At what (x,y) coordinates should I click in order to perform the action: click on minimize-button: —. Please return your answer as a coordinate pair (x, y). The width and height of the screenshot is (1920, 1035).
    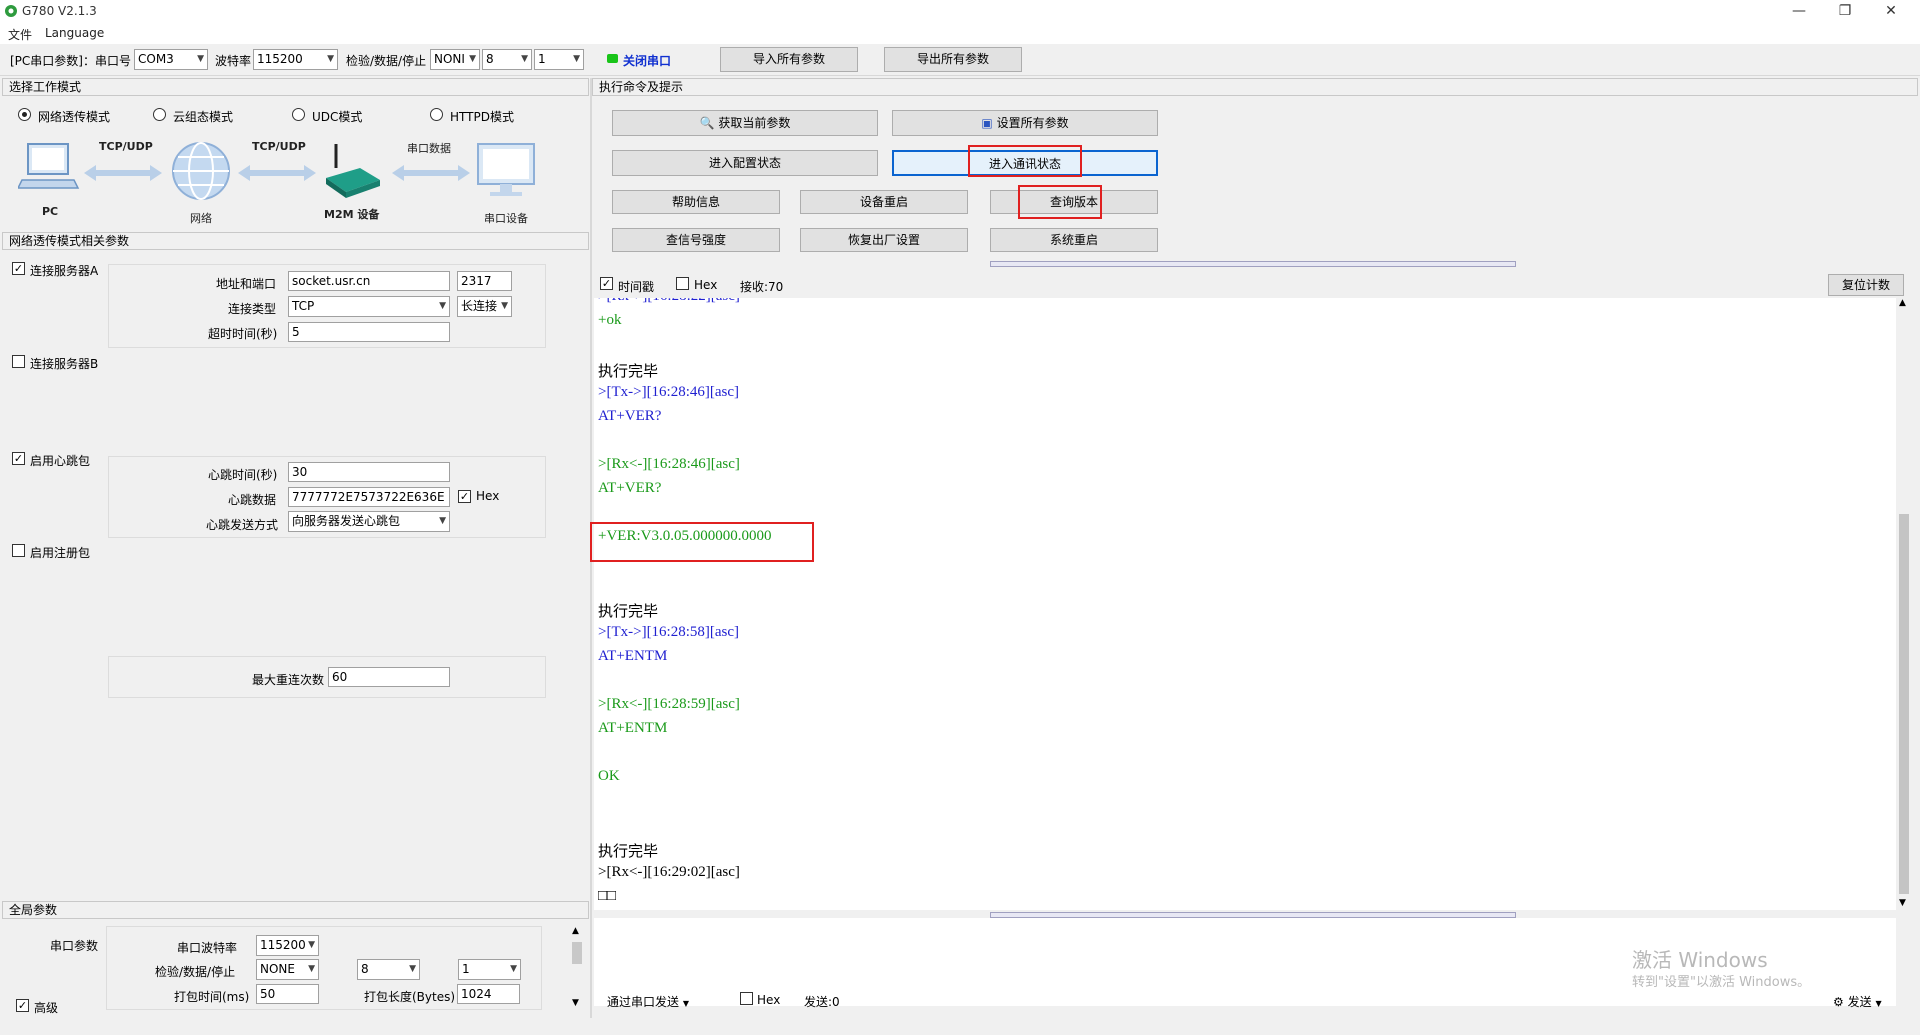
    Looking at the image, I should click on (1799, 12).